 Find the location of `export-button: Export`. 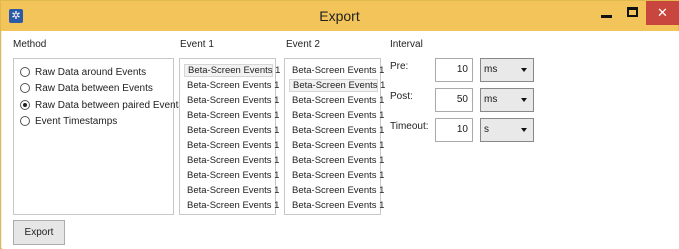

export-button: Export is located at coordinates (39, 232).